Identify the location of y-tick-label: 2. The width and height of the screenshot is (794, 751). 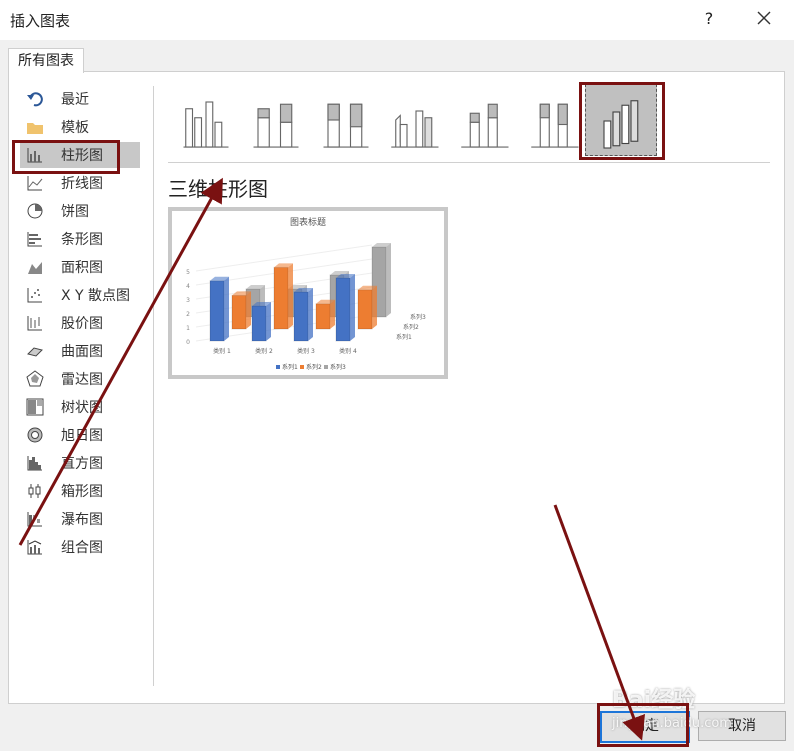
(188, 314).